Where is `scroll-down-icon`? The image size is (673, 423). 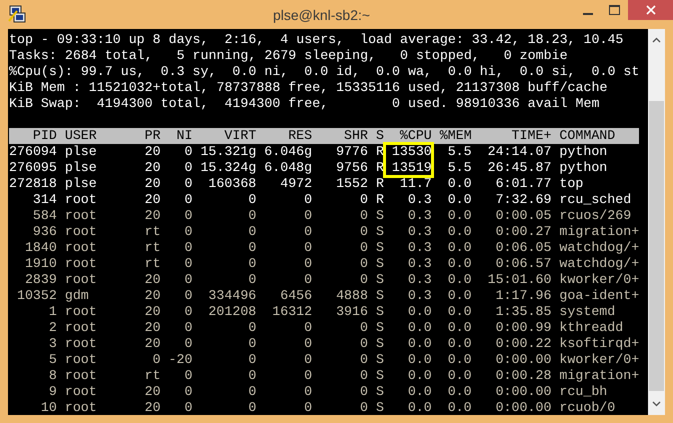
scroll-down-icon is located at coordinates (656, 404).